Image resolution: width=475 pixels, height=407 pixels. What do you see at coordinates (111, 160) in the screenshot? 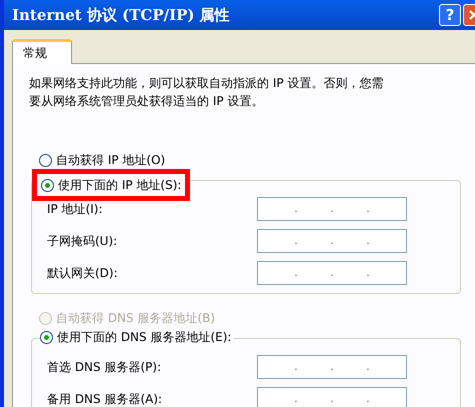
I see `radio-label: 自动获得 IP 地址(O)` at bounding box center [111, 160].